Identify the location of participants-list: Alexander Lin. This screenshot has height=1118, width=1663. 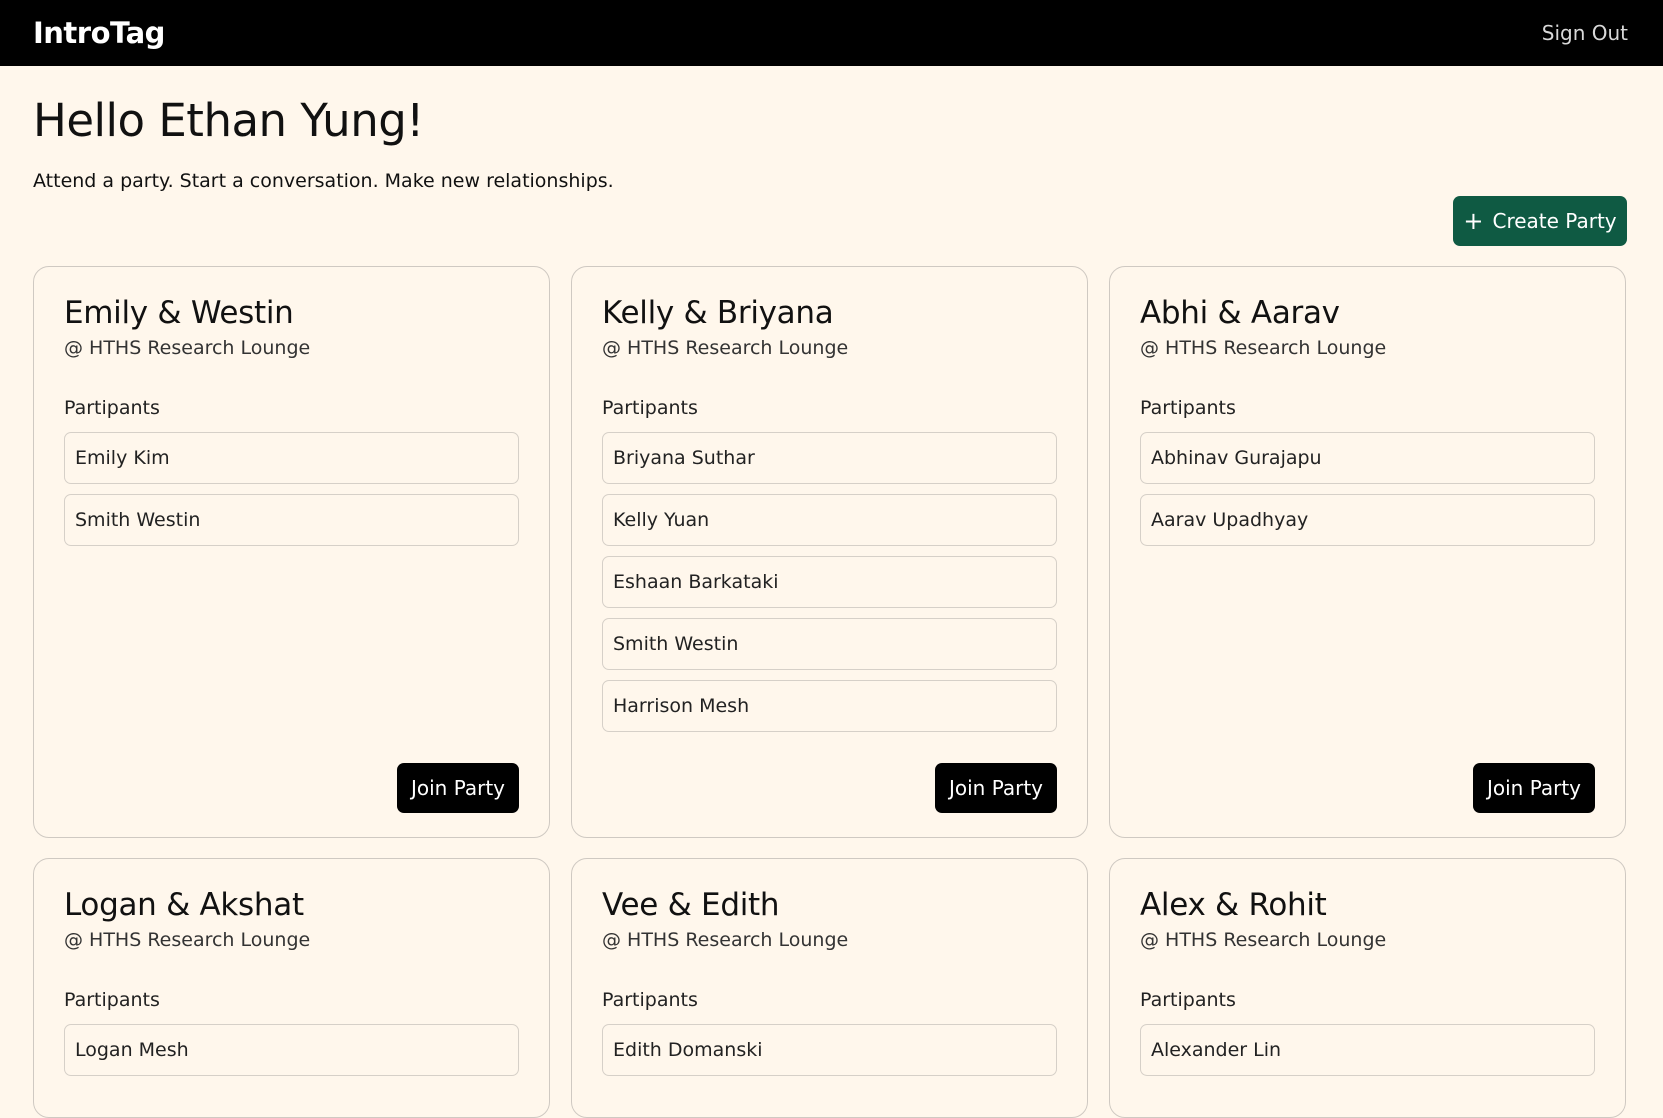
(1367, 1055).